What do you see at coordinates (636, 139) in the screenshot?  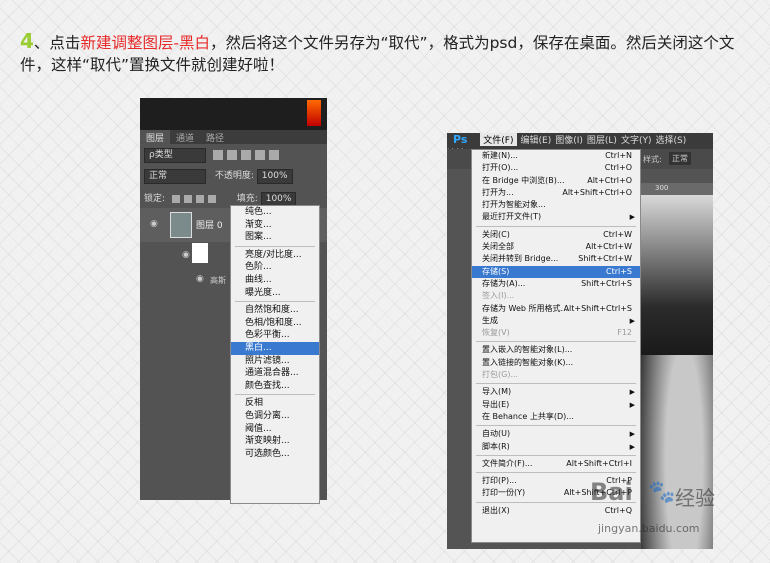 I see `menubar-item: 文字(Y)` at bounding box center [636, 139].